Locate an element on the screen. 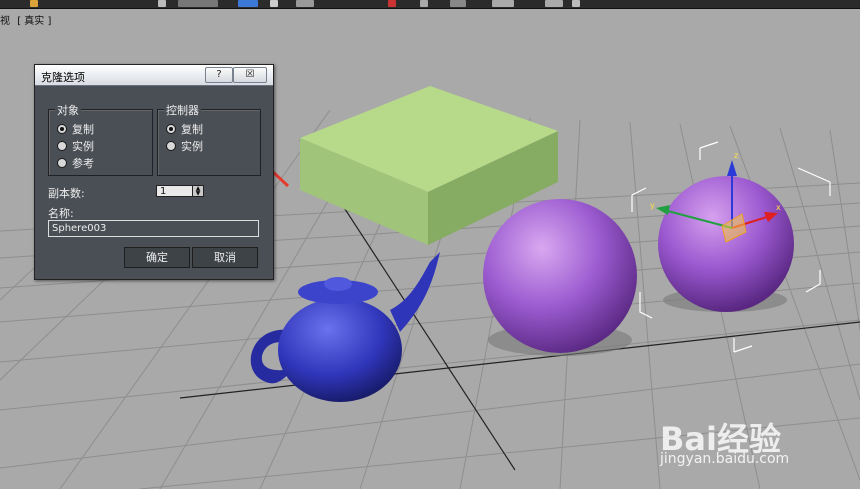 The height and width of the screenshot is (489, 860). cancel-button: 取消 is located at coordinates (225, 257).